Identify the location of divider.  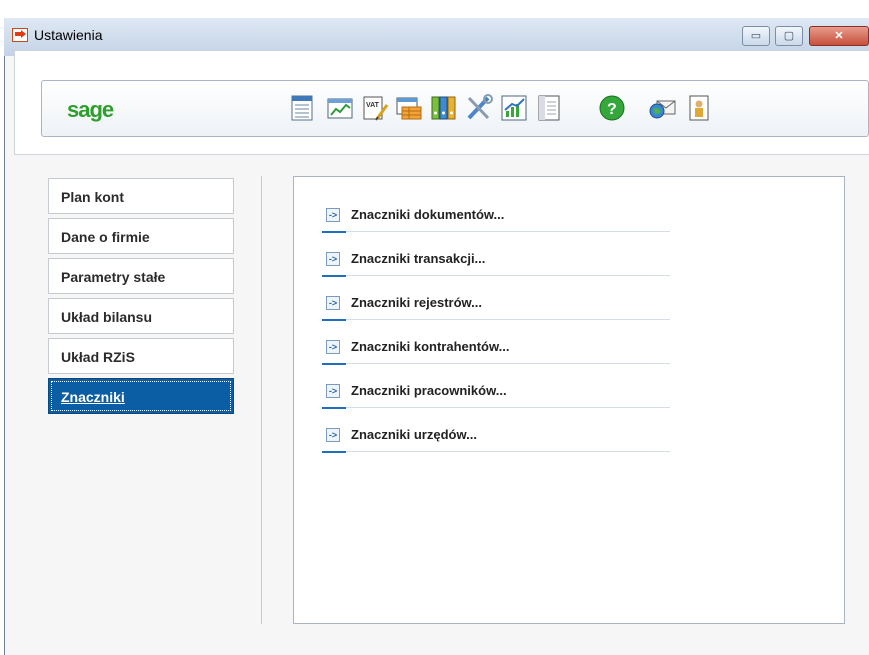
(261, 400).